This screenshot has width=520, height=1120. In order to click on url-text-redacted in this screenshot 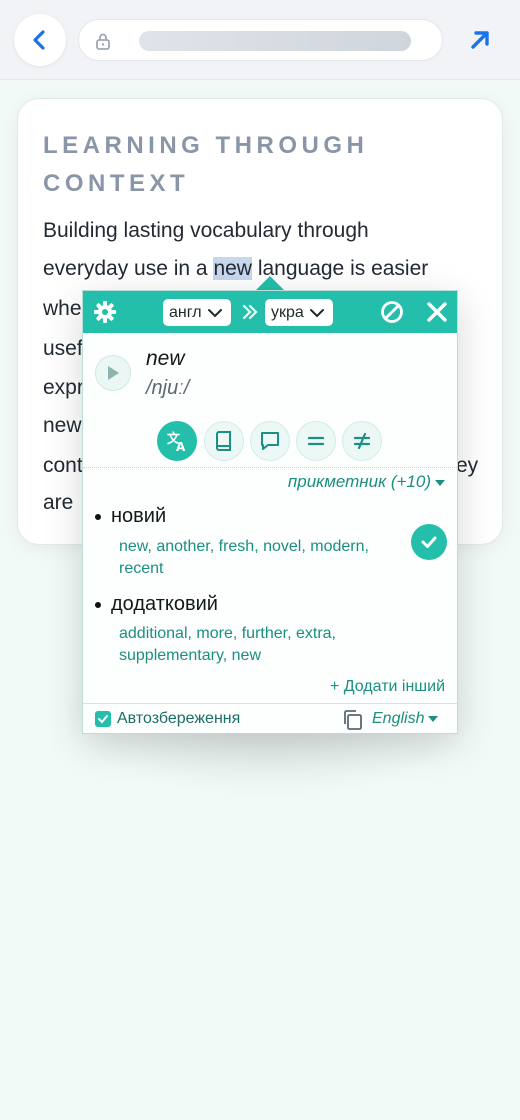, I will do `click(275, 41)`.